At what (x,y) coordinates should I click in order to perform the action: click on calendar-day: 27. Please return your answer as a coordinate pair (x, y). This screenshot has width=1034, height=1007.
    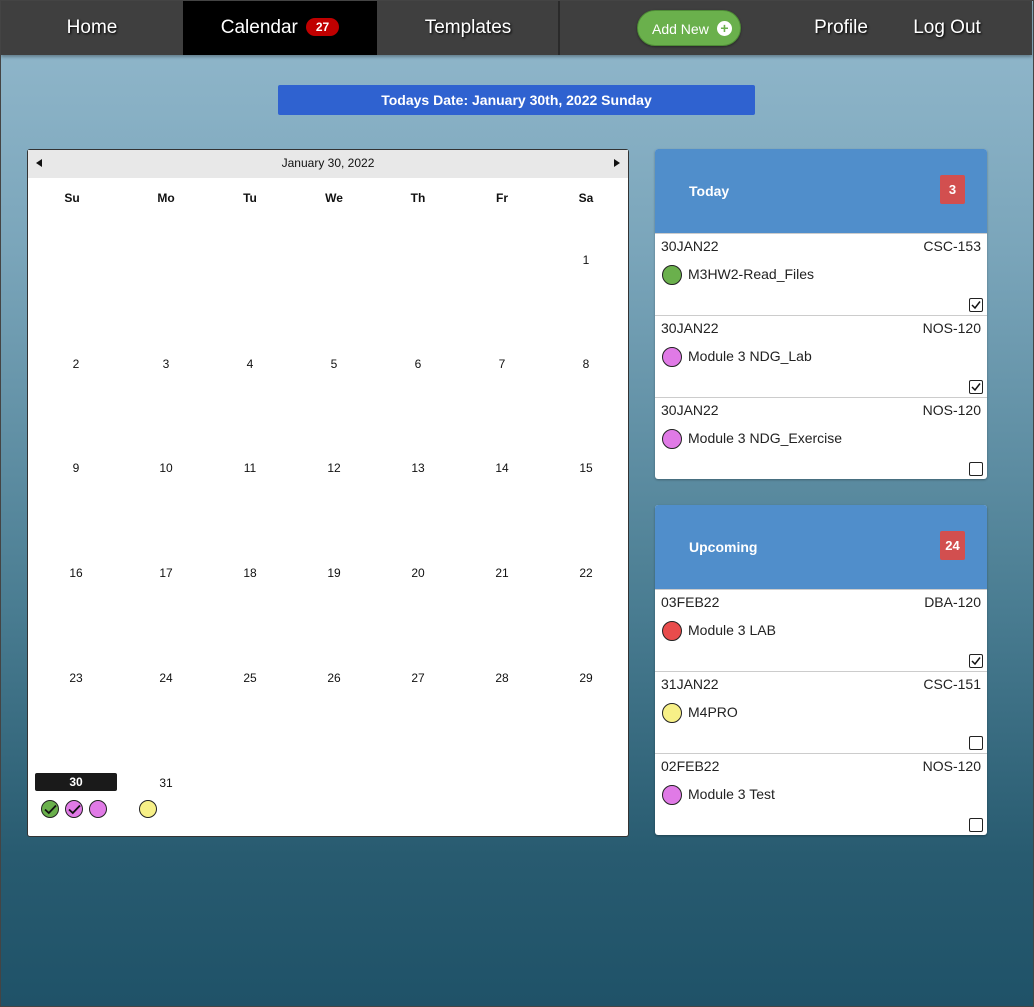
    Looking at the image, I should click on (417, 678).